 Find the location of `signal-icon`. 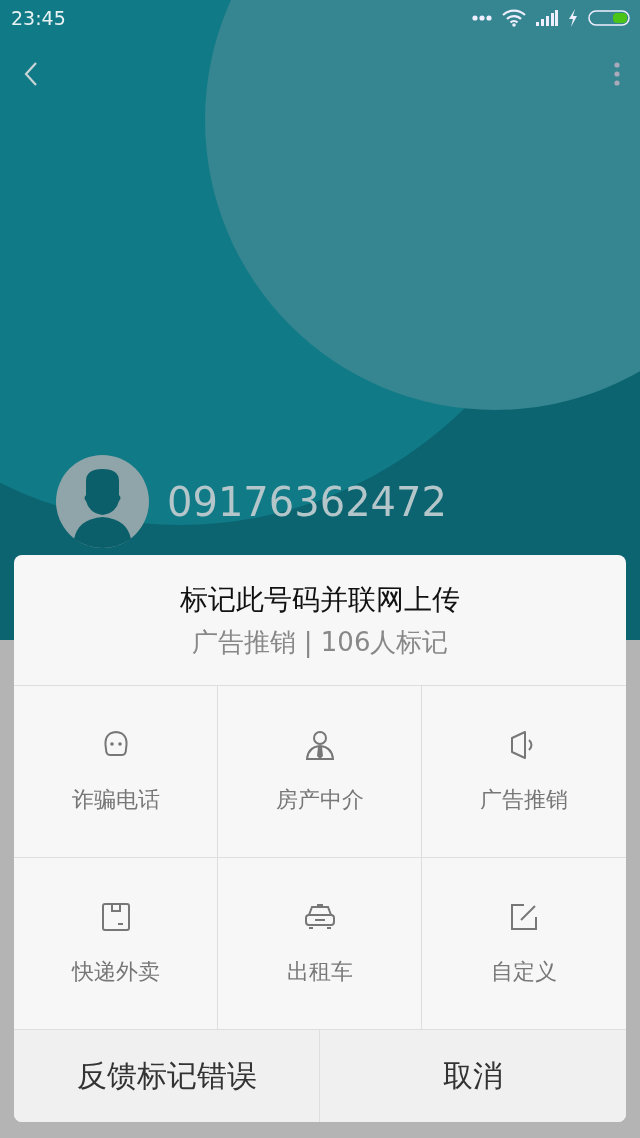

signal-icon is located at coordinates (547, 18).